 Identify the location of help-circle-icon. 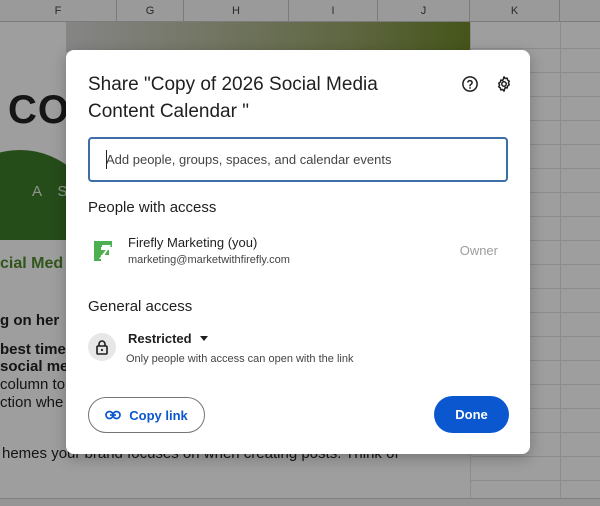
(470, 84).